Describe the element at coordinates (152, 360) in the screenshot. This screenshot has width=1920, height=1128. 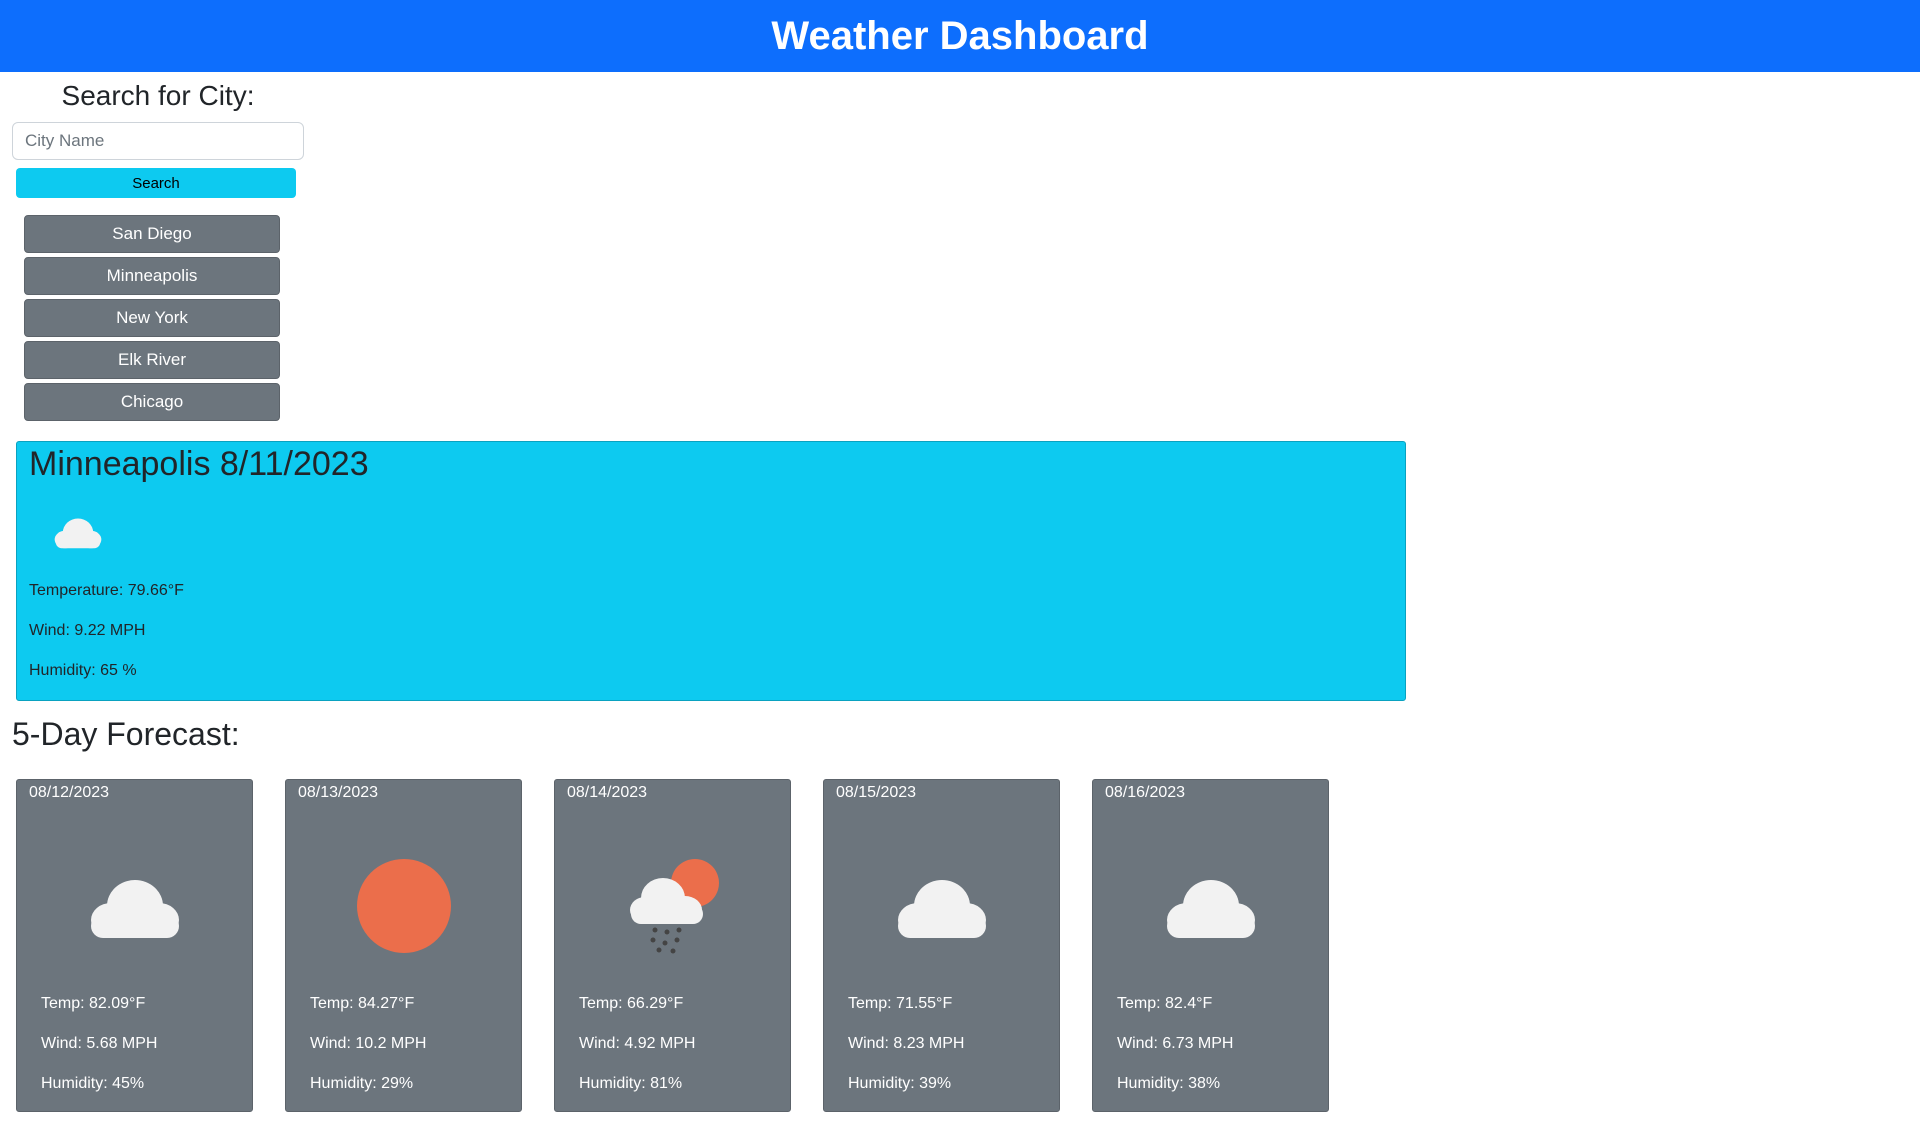
I see `history-city-button: Elk River` at that location.